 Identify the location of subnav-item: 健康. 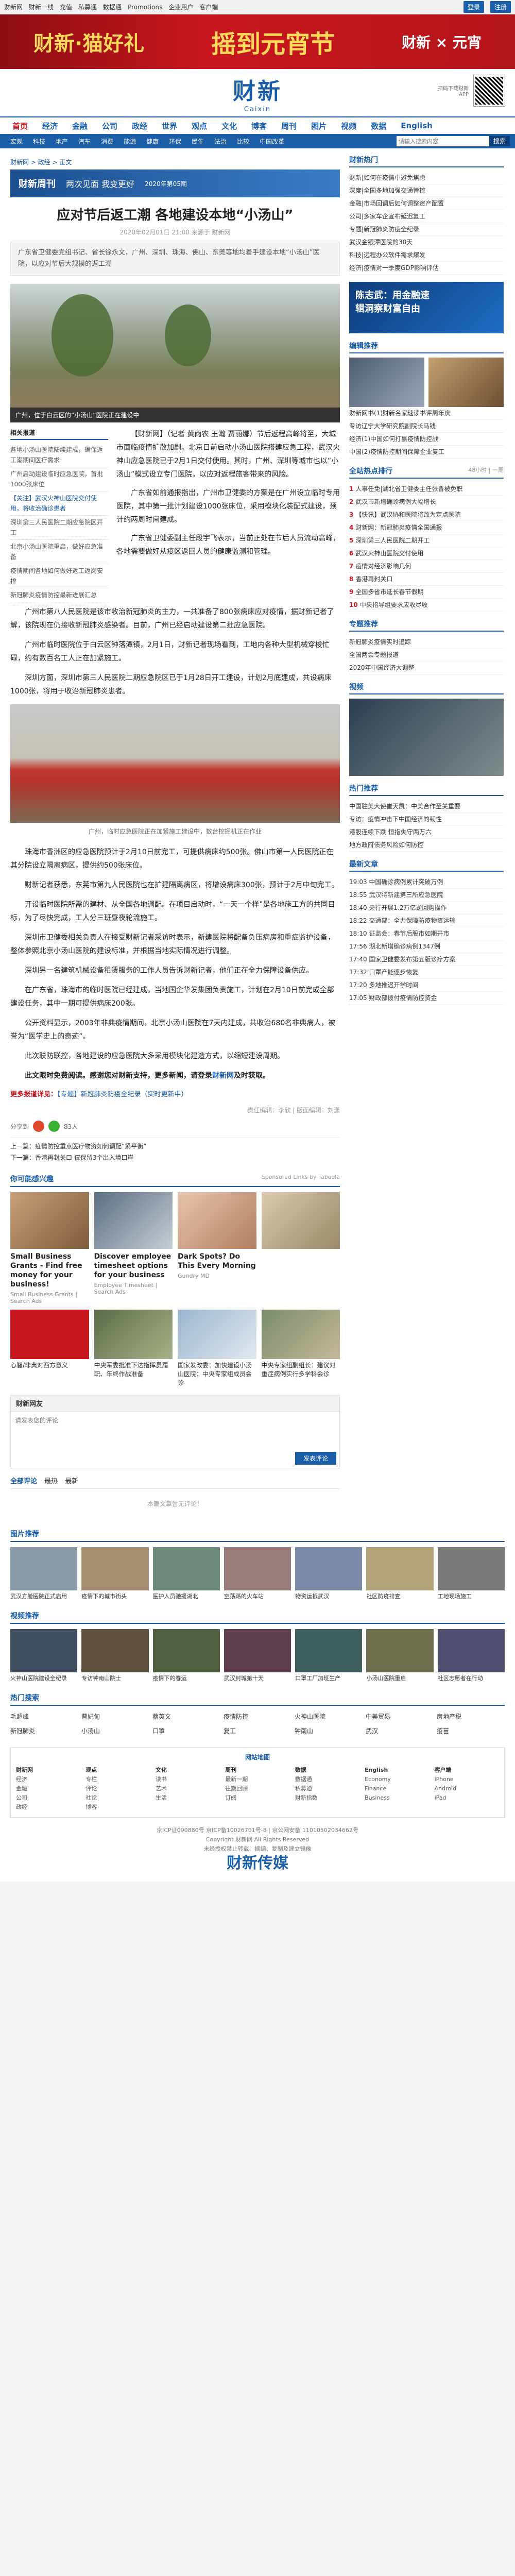
(152, 141).